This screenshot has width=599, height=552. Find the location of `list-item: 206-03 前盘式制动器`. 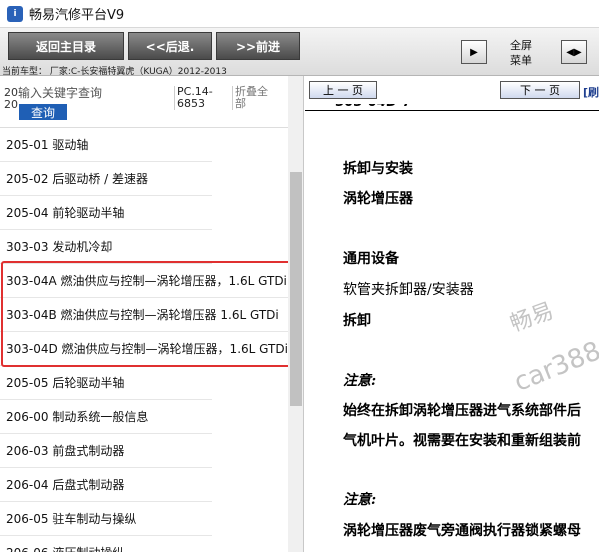

list-item: 206-03 前盘式制动器 is located at coordinates (106, 451).